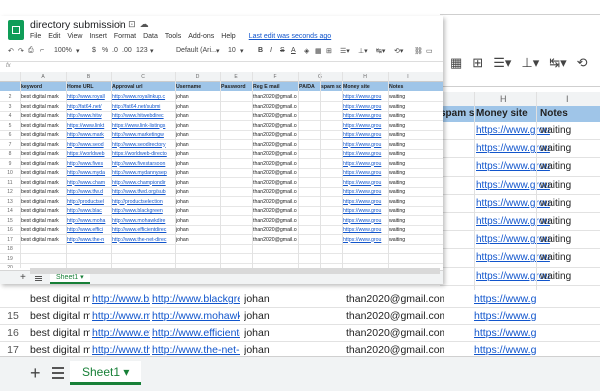 Image resolution: width=600 pixels, height=391 pixels. What do you see at coordinates (260, 50) in the screenshot?
I see `bold-button: B` at bounding box center [260, 50].